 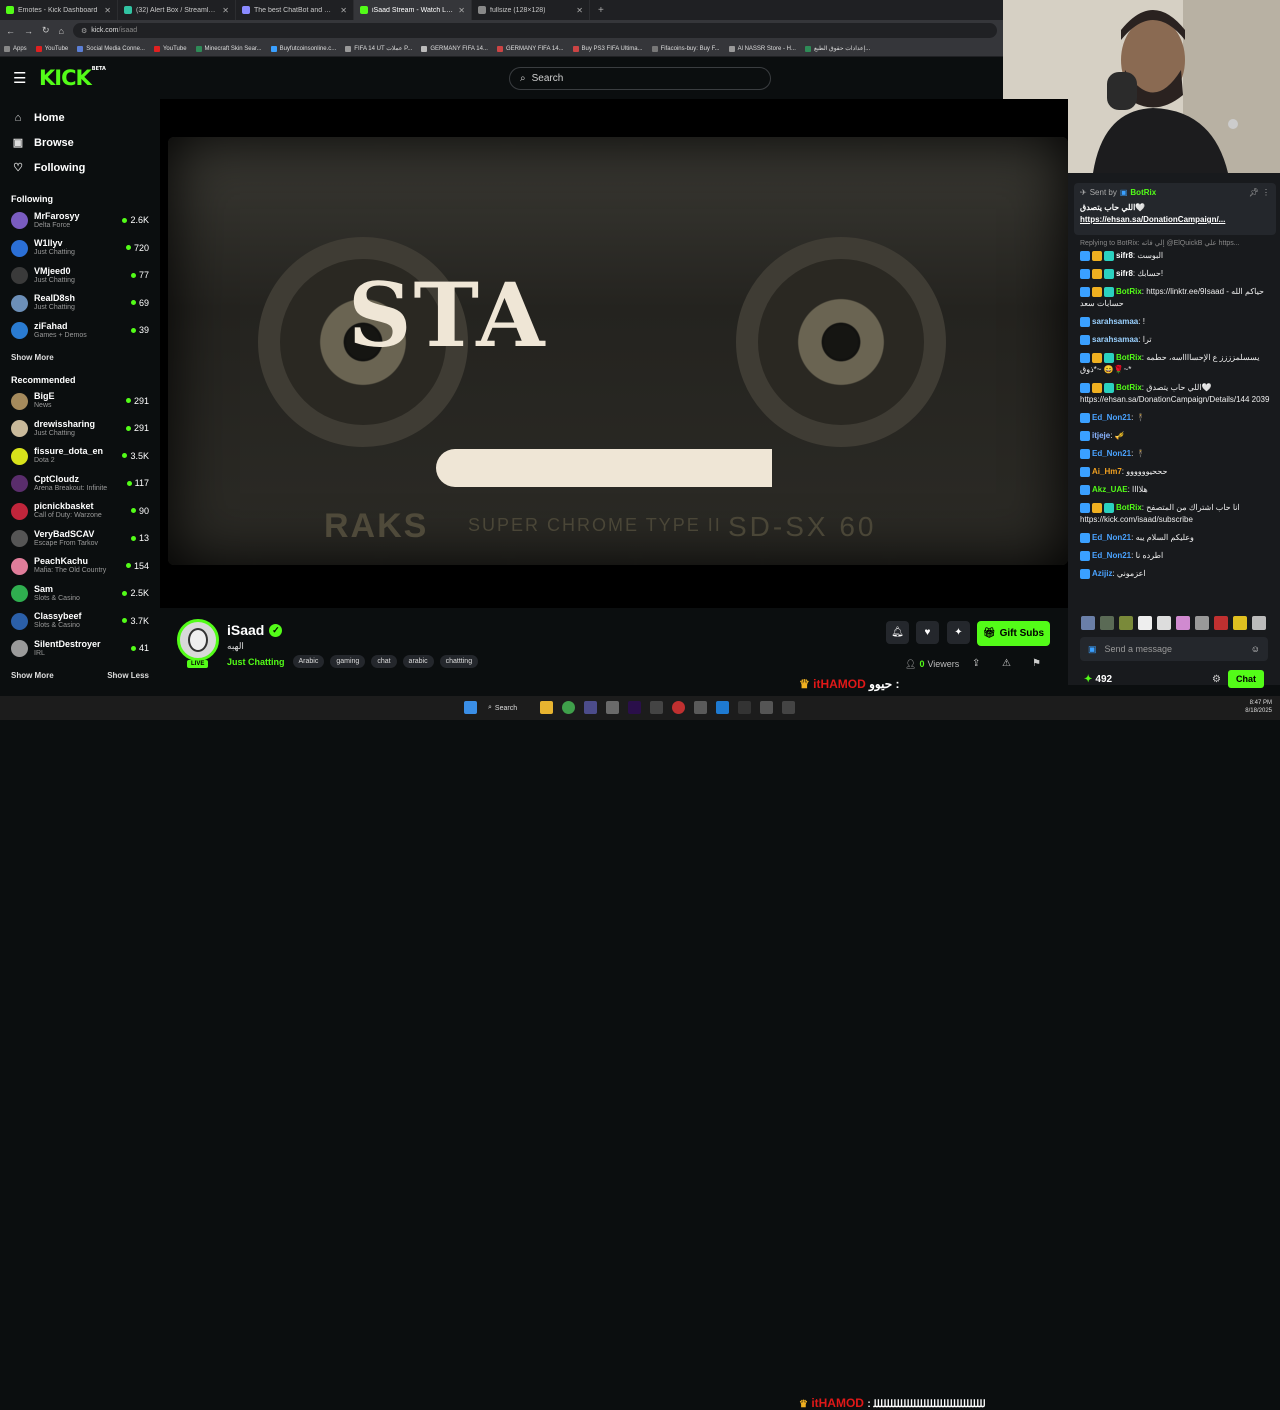 I want to click on settings-icon: ⚙, so click(x=1216, y=679).